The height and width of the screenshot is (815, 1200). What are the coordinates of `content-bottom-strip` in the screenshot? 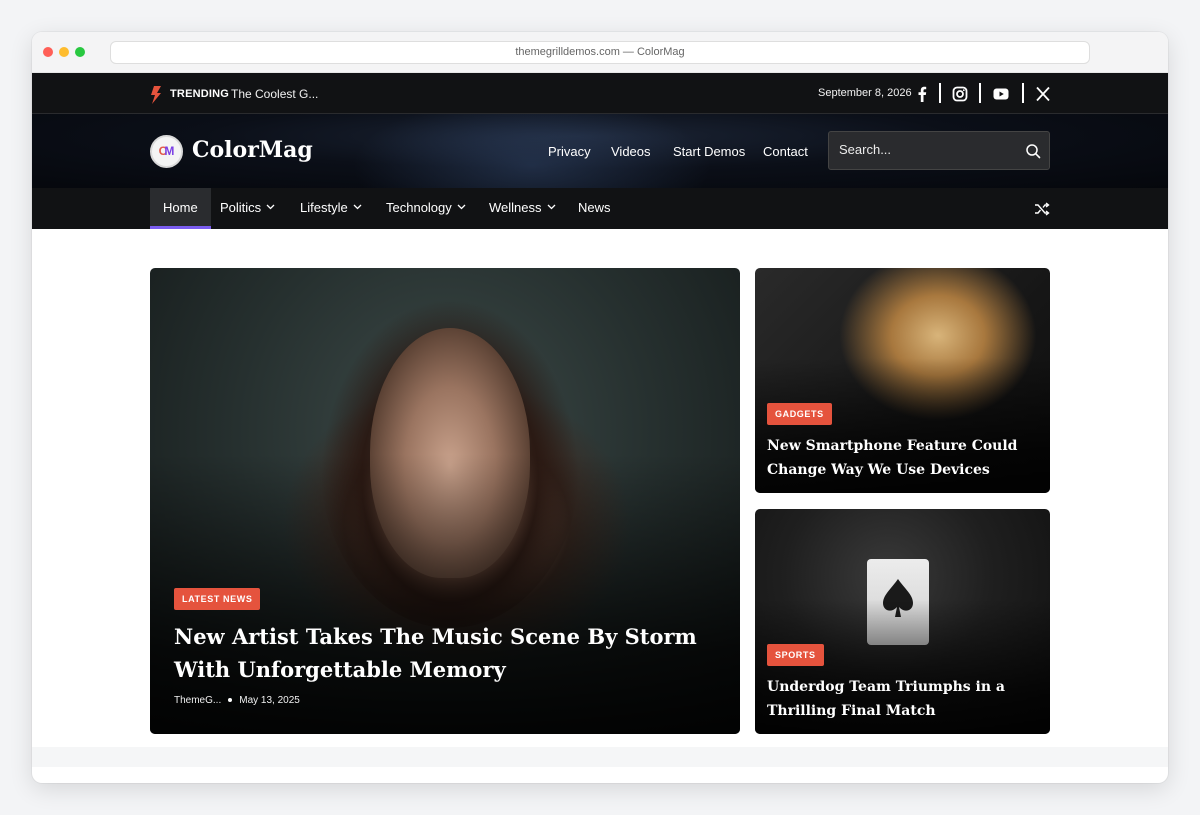 It's located at (600, 757).